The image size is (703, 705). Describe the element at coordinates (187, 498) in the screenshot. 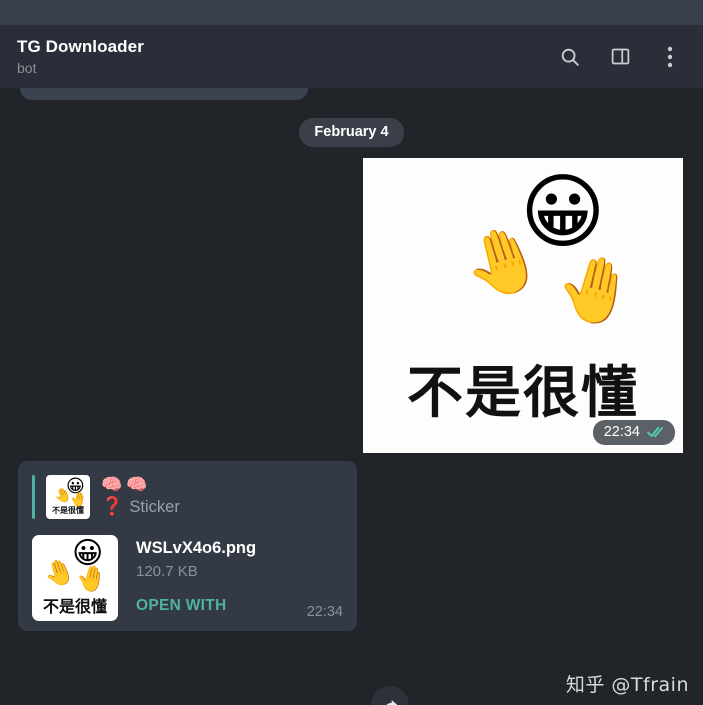

I see `reply-preview: 🤚 😀 🤚 不是很懂 🧠🧠 ❓ Sticker` at that location.